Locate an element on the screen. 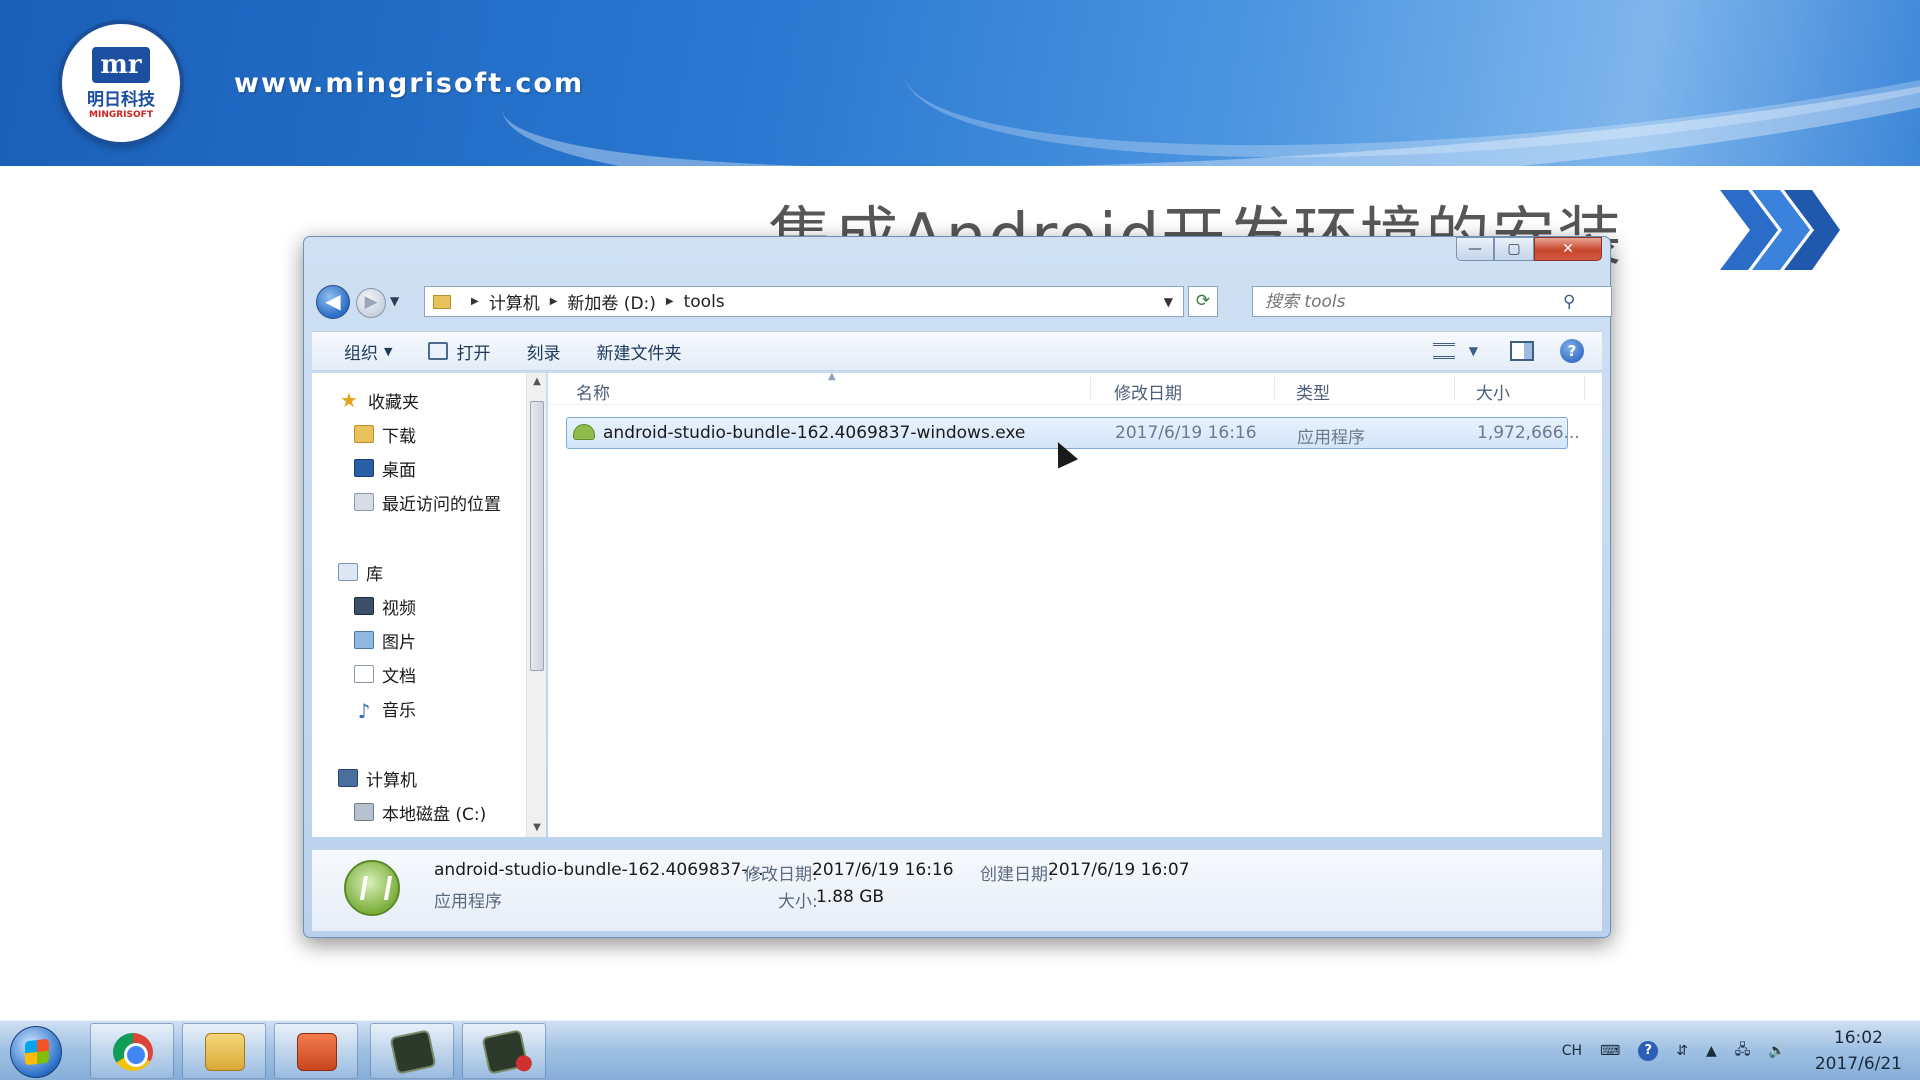  android-studio-large-icon is located at coordinates (372, 888).